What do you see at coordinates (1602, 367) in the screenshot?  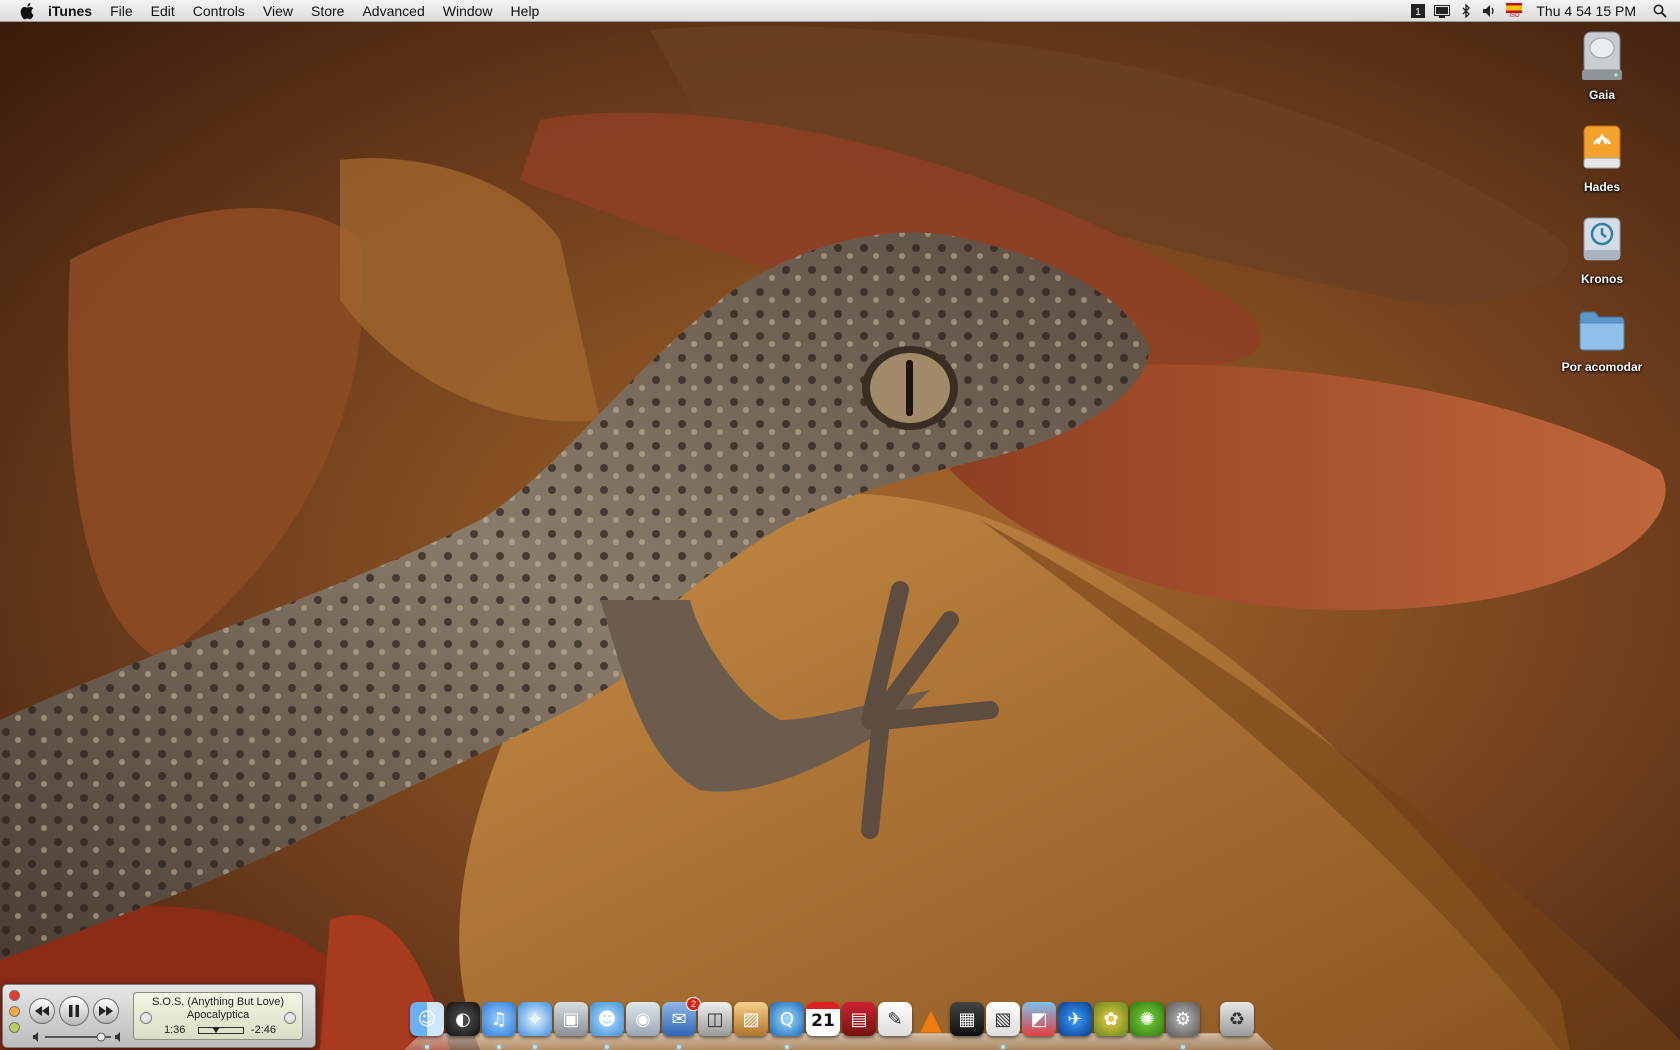 I see `desktop-icon-label: Por acomodar` at bounding box center [1602, 367].